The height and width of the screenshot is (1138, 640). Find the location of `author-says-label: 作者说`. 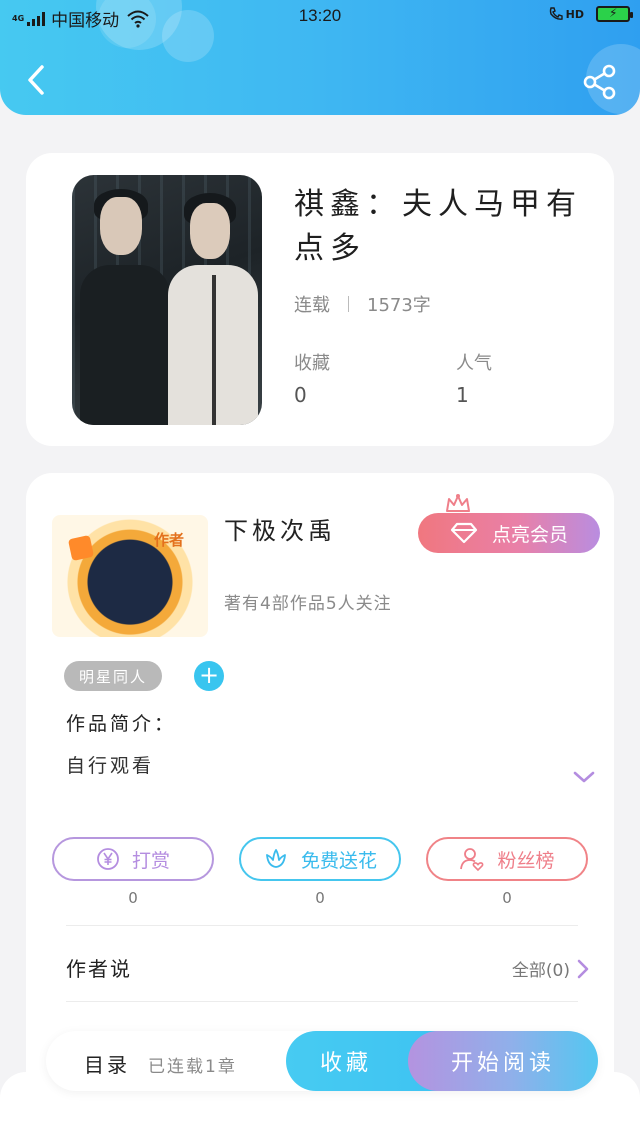

author-says-label: 作者说 is located at coordinates (99, 969).